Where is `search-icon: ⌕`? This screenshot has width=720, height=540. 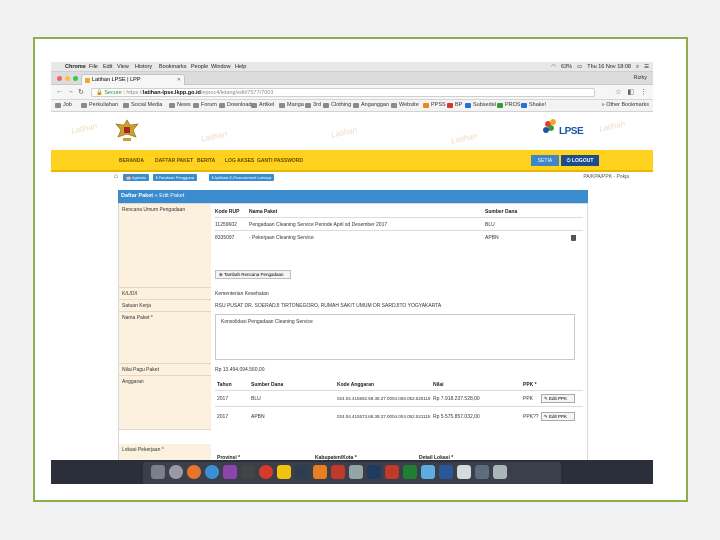 search-icon: ⌕ is located at coordinates (637, 67).